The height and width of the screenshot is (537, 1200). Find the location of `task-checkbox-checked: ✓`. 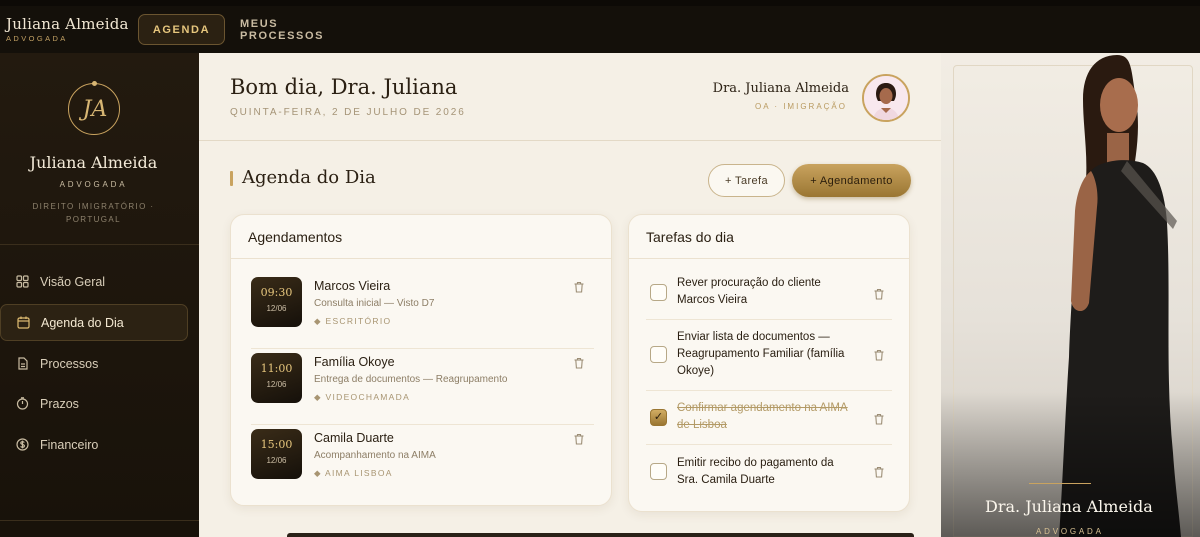

task-checkbox-checked: ✓ is located at coordinates (658, 417).